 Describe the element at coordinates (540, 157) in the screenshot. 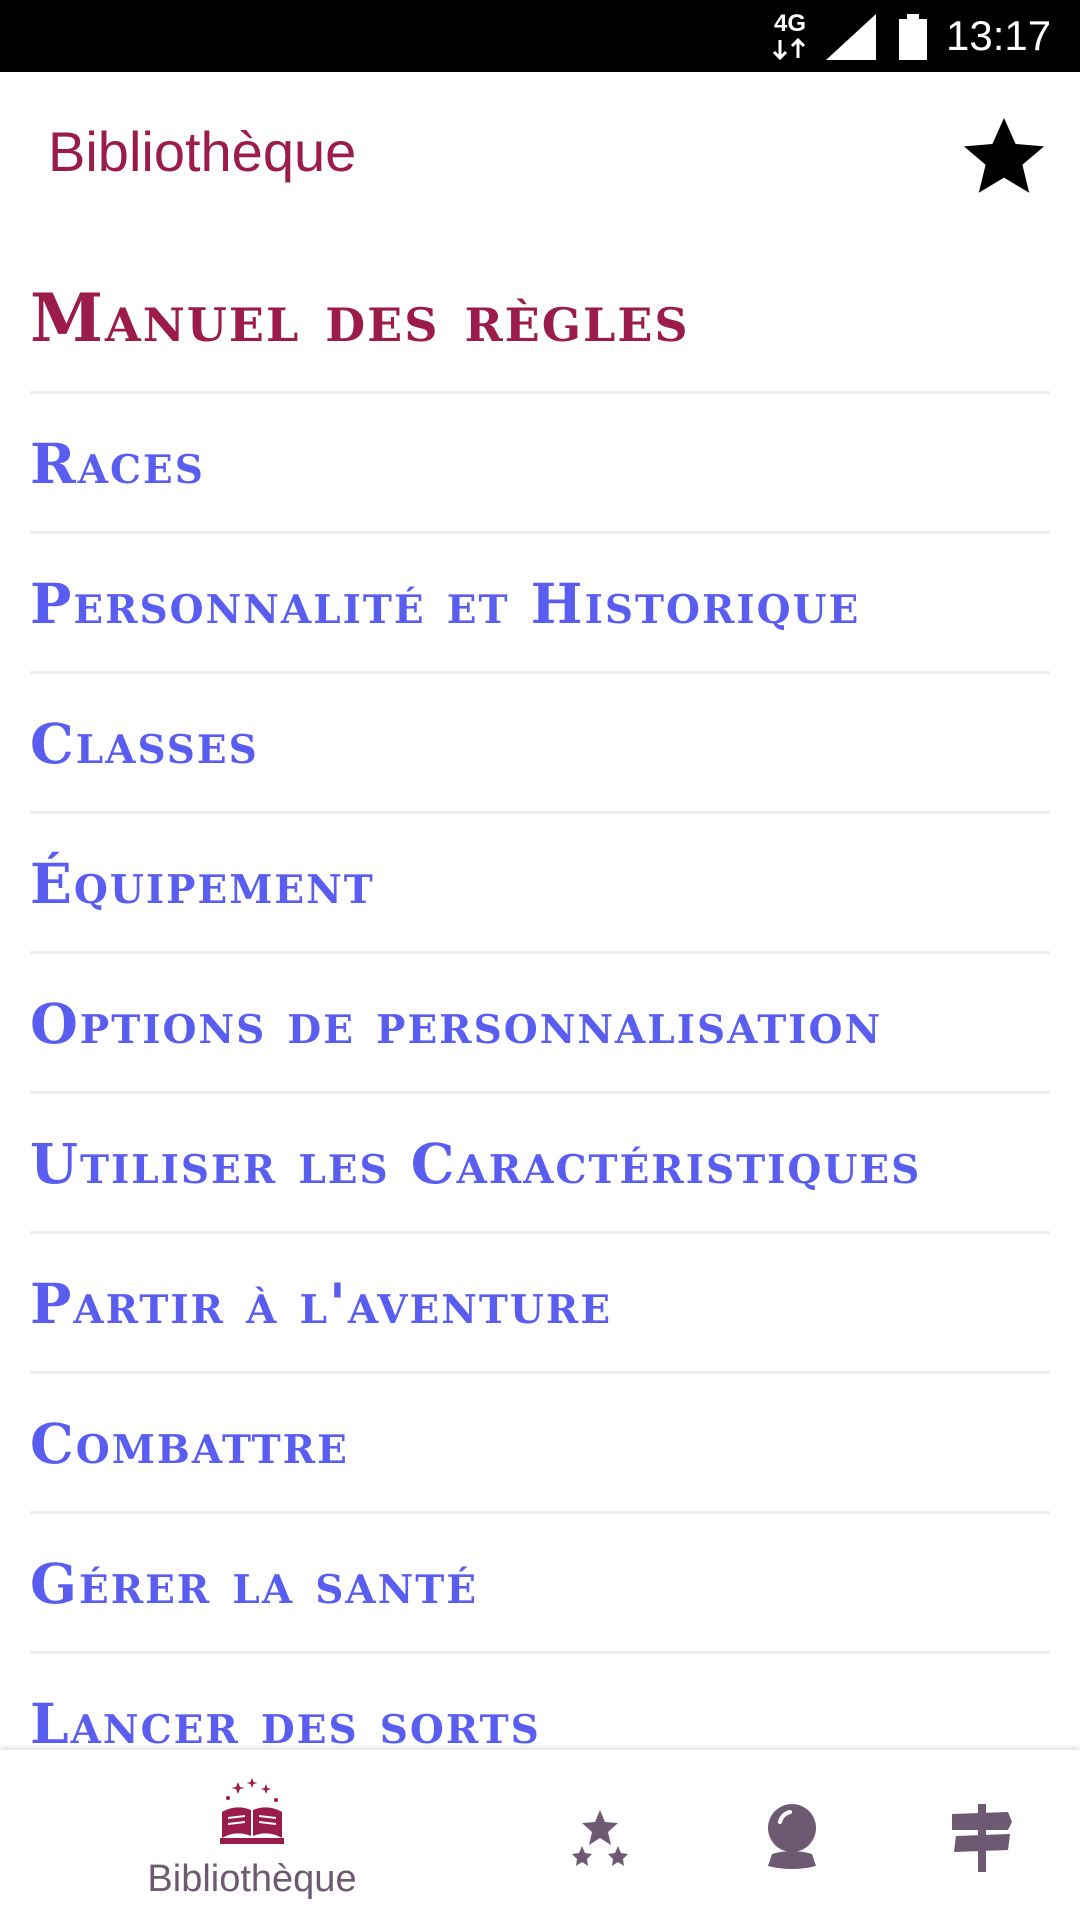

I see `app-bar: Bibliothèque` at that location.